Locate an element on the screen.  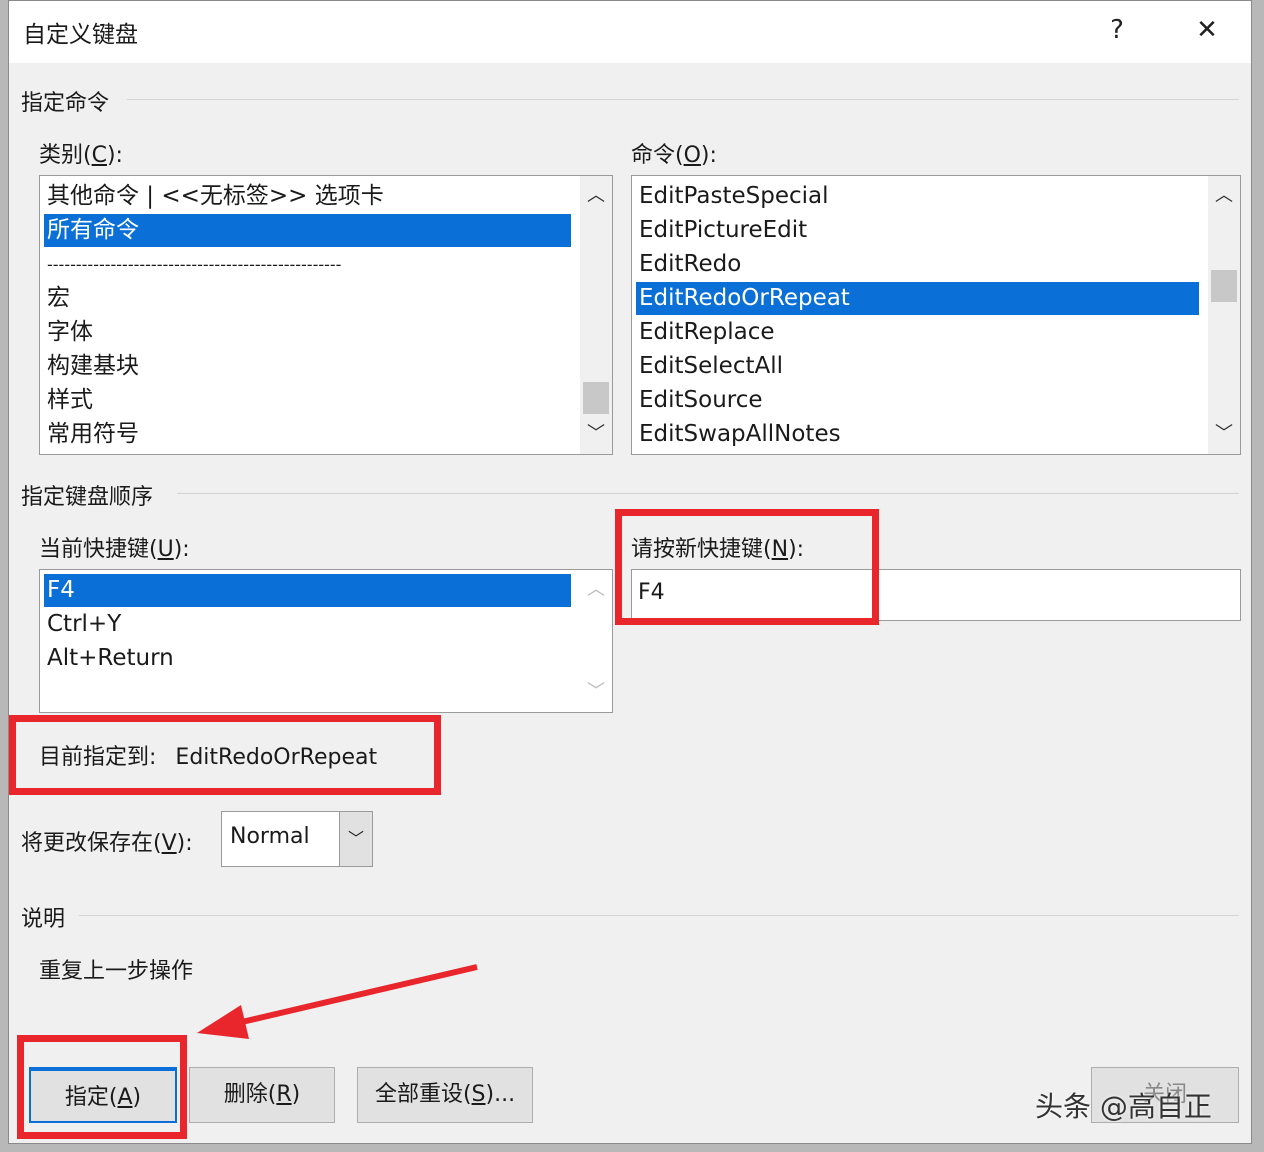
description-section-title: 说明 is located at coordinates (43, 919).